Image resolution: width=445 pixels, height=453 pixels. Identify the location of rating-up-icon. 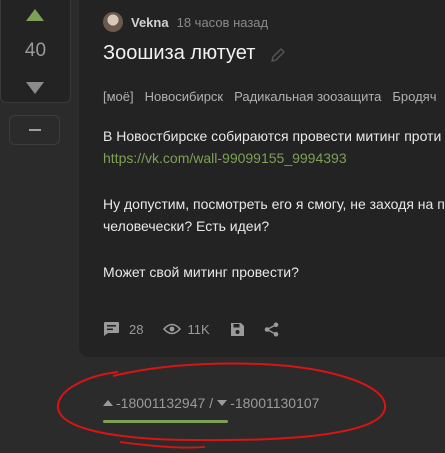
(108, 403).